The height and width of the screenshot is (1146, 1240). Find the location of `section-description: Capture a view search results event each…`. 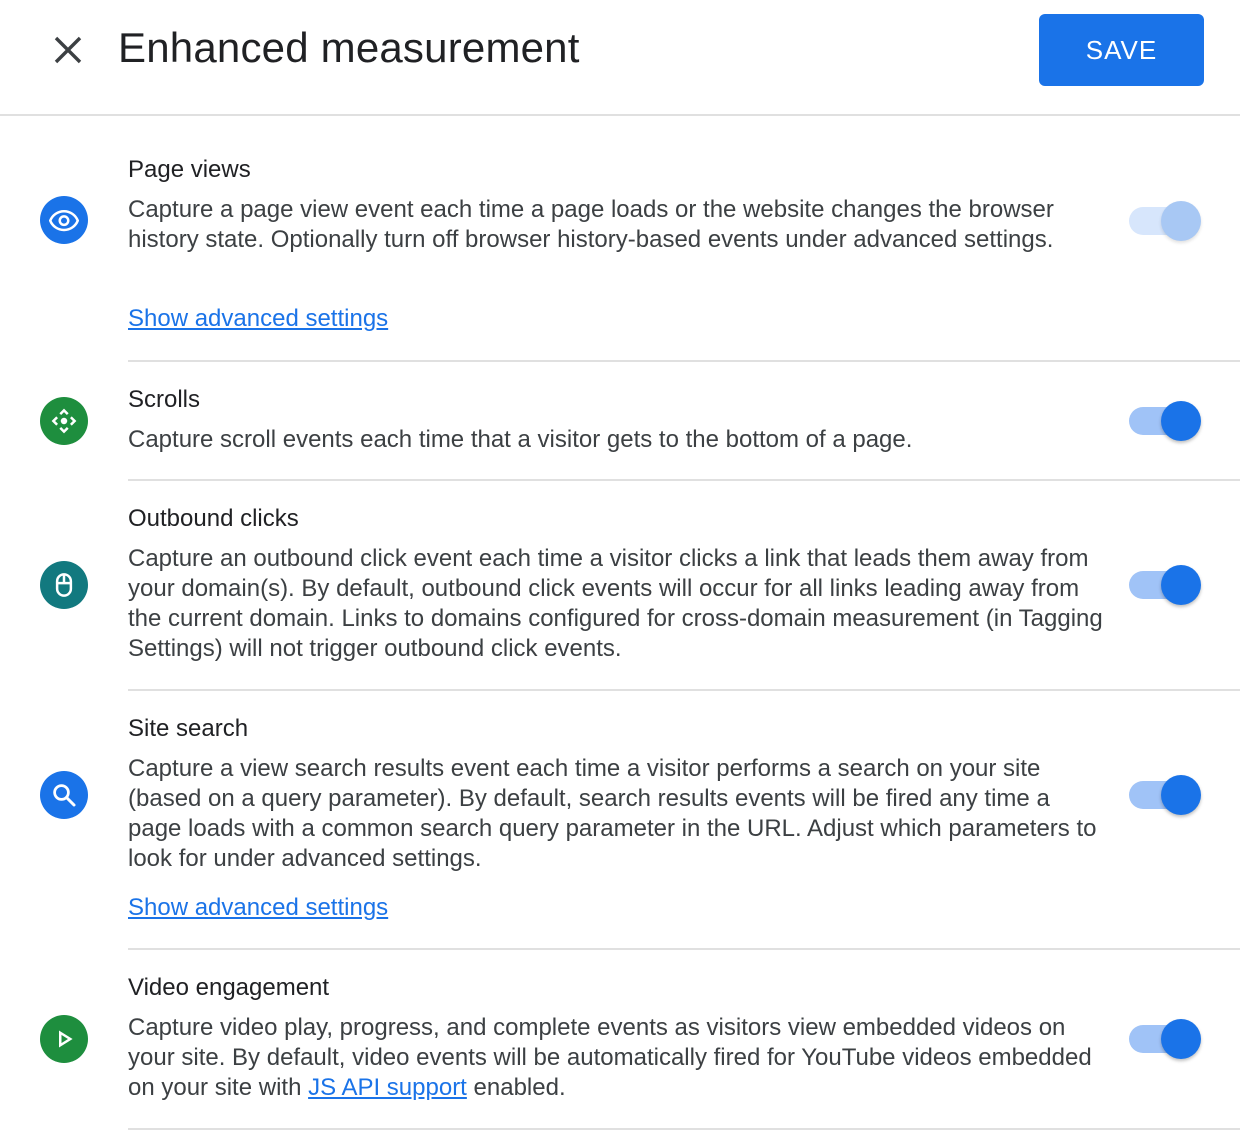

section-description: Capture a view search results event each… is located at coordinates (612, 813).